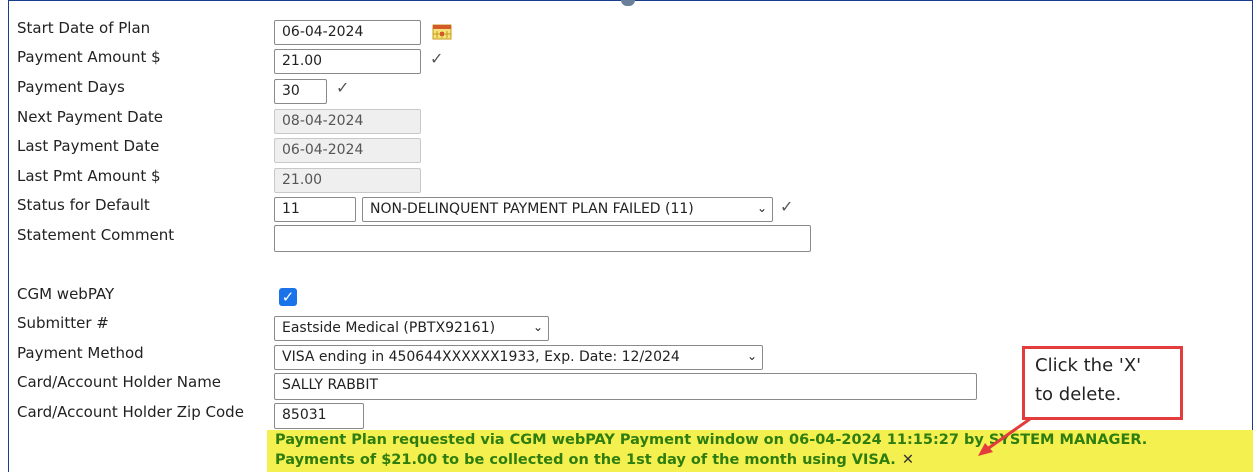 The width and height of the screenshot is (1257, 472). What do you see at coordinates (89, 57) in the screenshot?
I see `payment-amount-label: Payment Amount $` at bounding box center [89, 57].